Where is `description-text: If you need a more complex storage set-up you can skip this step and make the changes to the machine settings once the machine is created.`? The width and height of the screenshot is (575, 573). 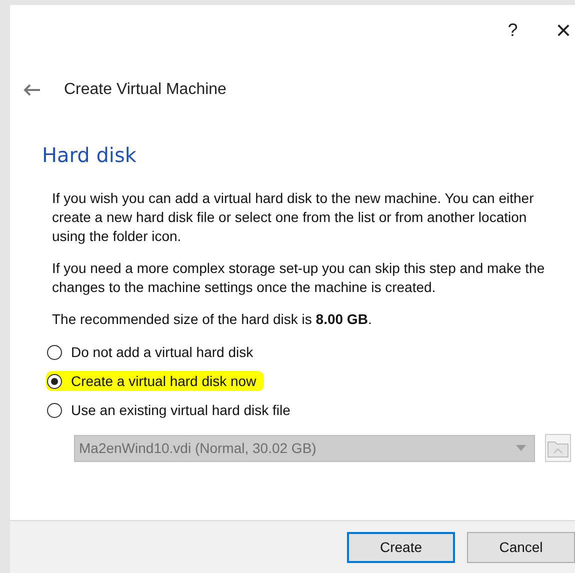 description-text: If you need a more complex storage set-up you can skip this step and make the changes to the machine settings once the machine is created. is located at coordinates (299, 278).